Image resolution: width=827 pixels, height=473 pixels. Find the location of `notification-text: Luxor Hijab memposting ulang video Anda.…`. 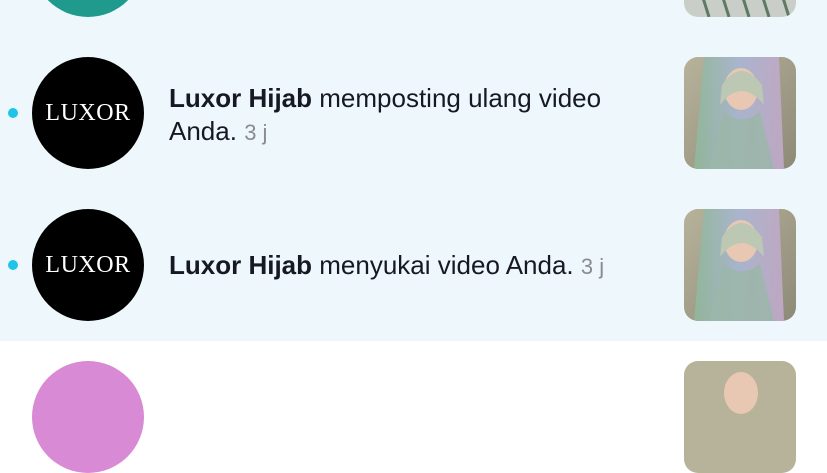

notification-text: Luxor Hijab memposting ulang video Anda.… is located at coordinates (419, 115).